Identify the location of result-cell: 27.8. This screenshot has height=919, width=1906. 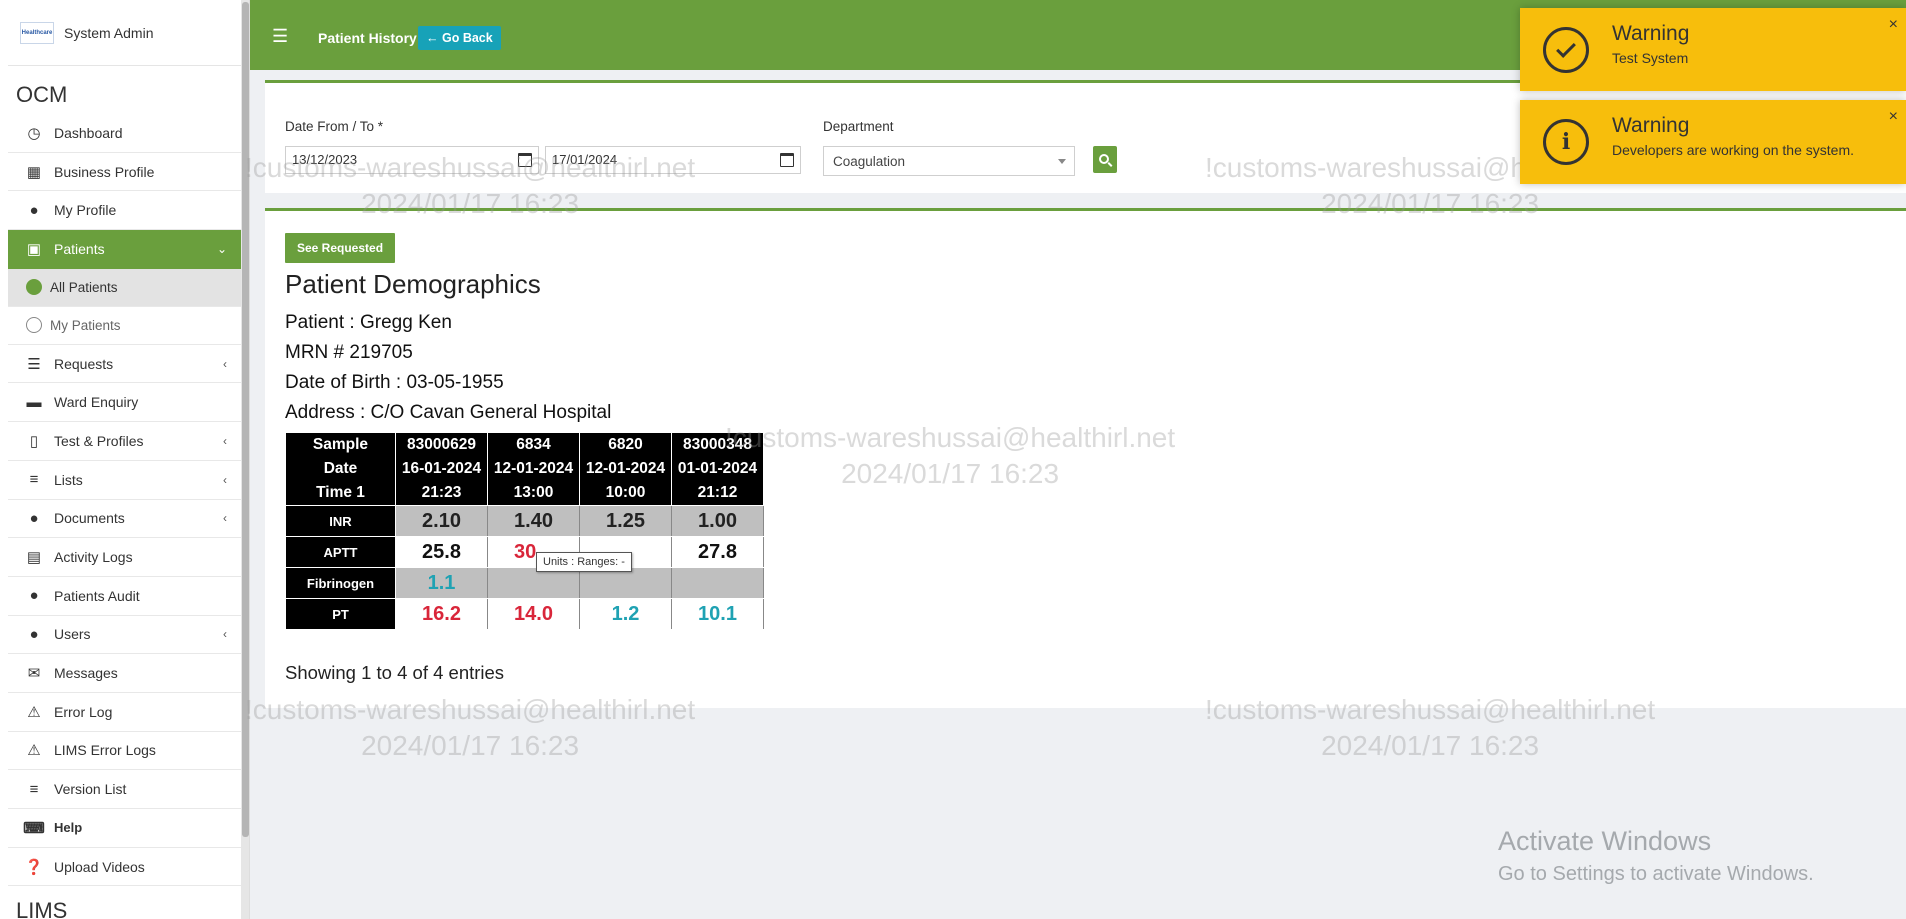
(717, 552).